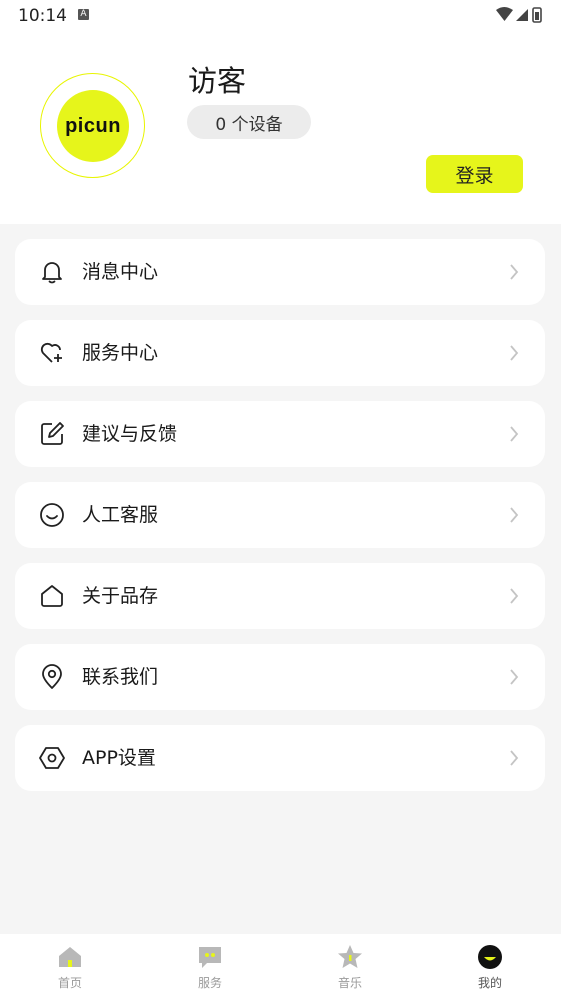  What do you see at coordinates (120, 677) in the screenshot?
I see `menu-item-label: 联系我们` at bounding box center [120, 677].